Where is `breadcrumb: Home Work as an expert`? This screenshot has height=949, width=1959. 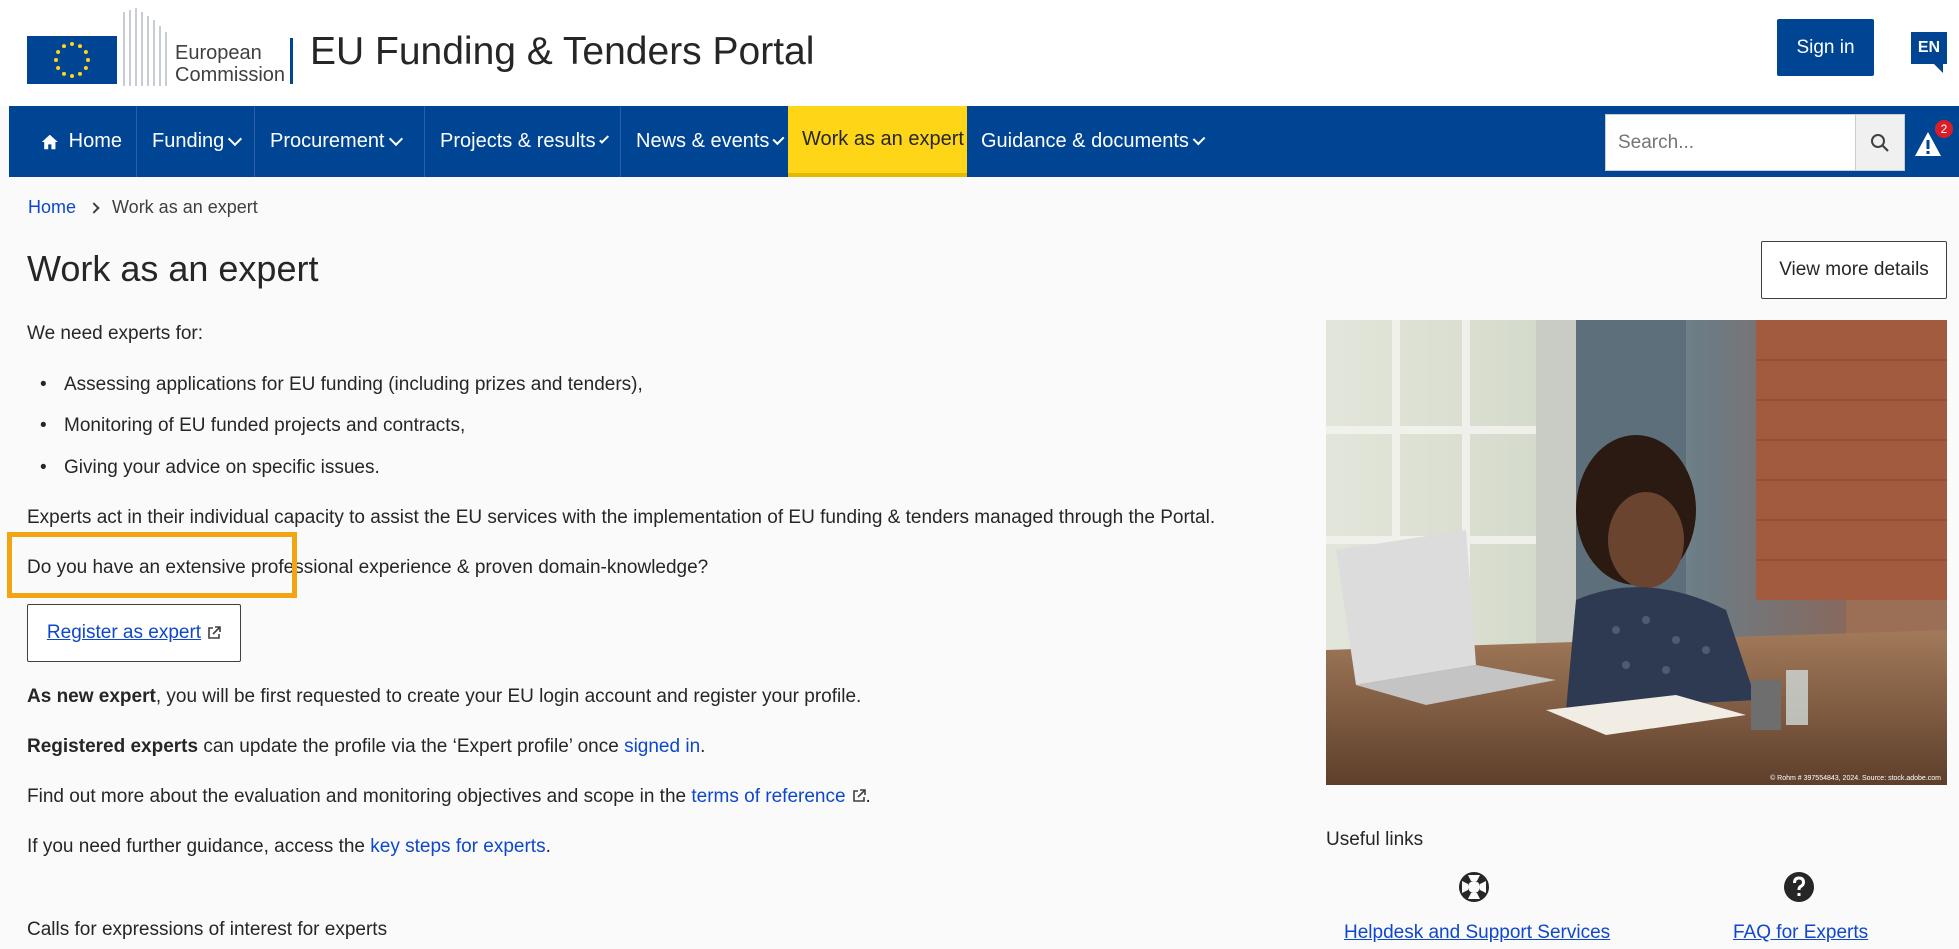
breadcrumb: Home Work as an expert is located at coordinates (143, 207).